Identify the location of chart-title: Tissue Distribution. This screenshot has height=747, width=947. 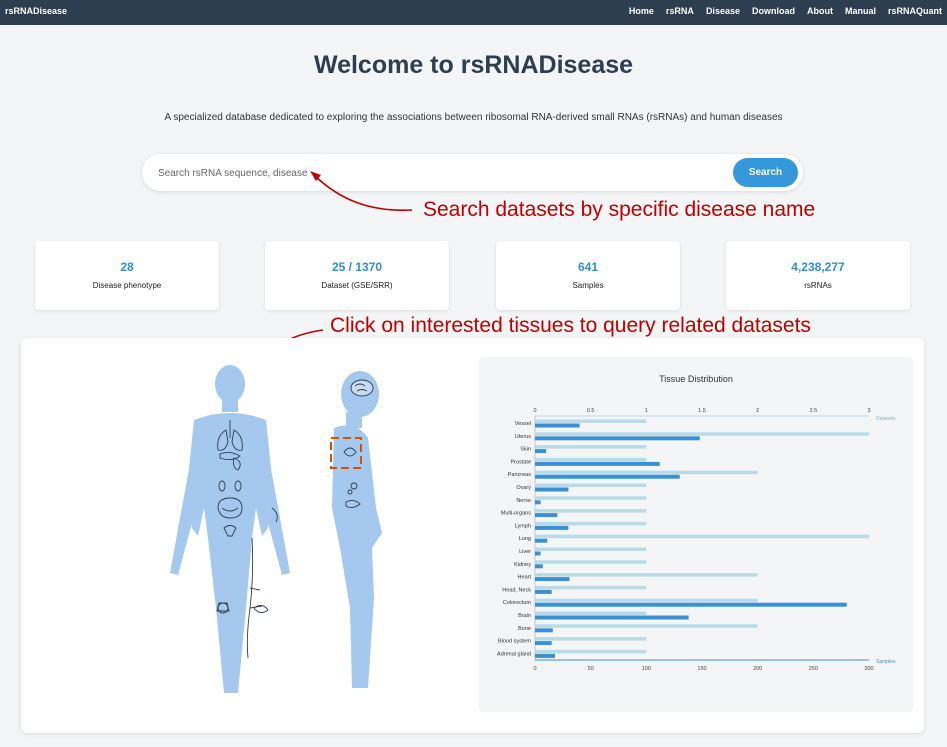
(696, 379).